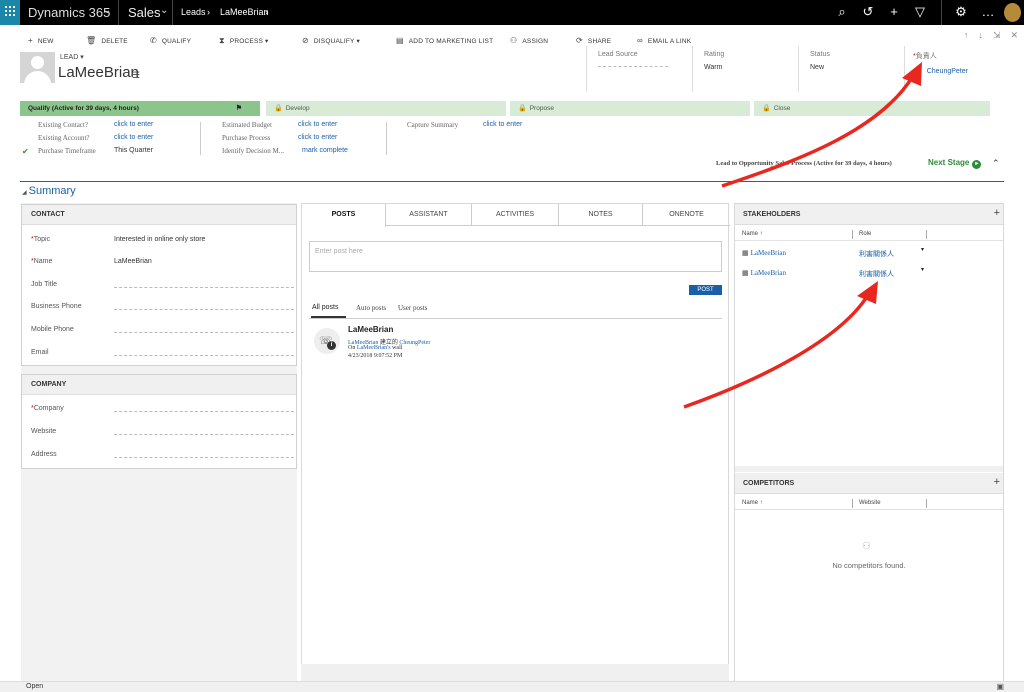 This screenshot has width=1024, height=692. What do you see at coordinates (107, 40) in the screenshot?
I see `delete-button: 🗑 DELETE` at bounding box center [107, 40].